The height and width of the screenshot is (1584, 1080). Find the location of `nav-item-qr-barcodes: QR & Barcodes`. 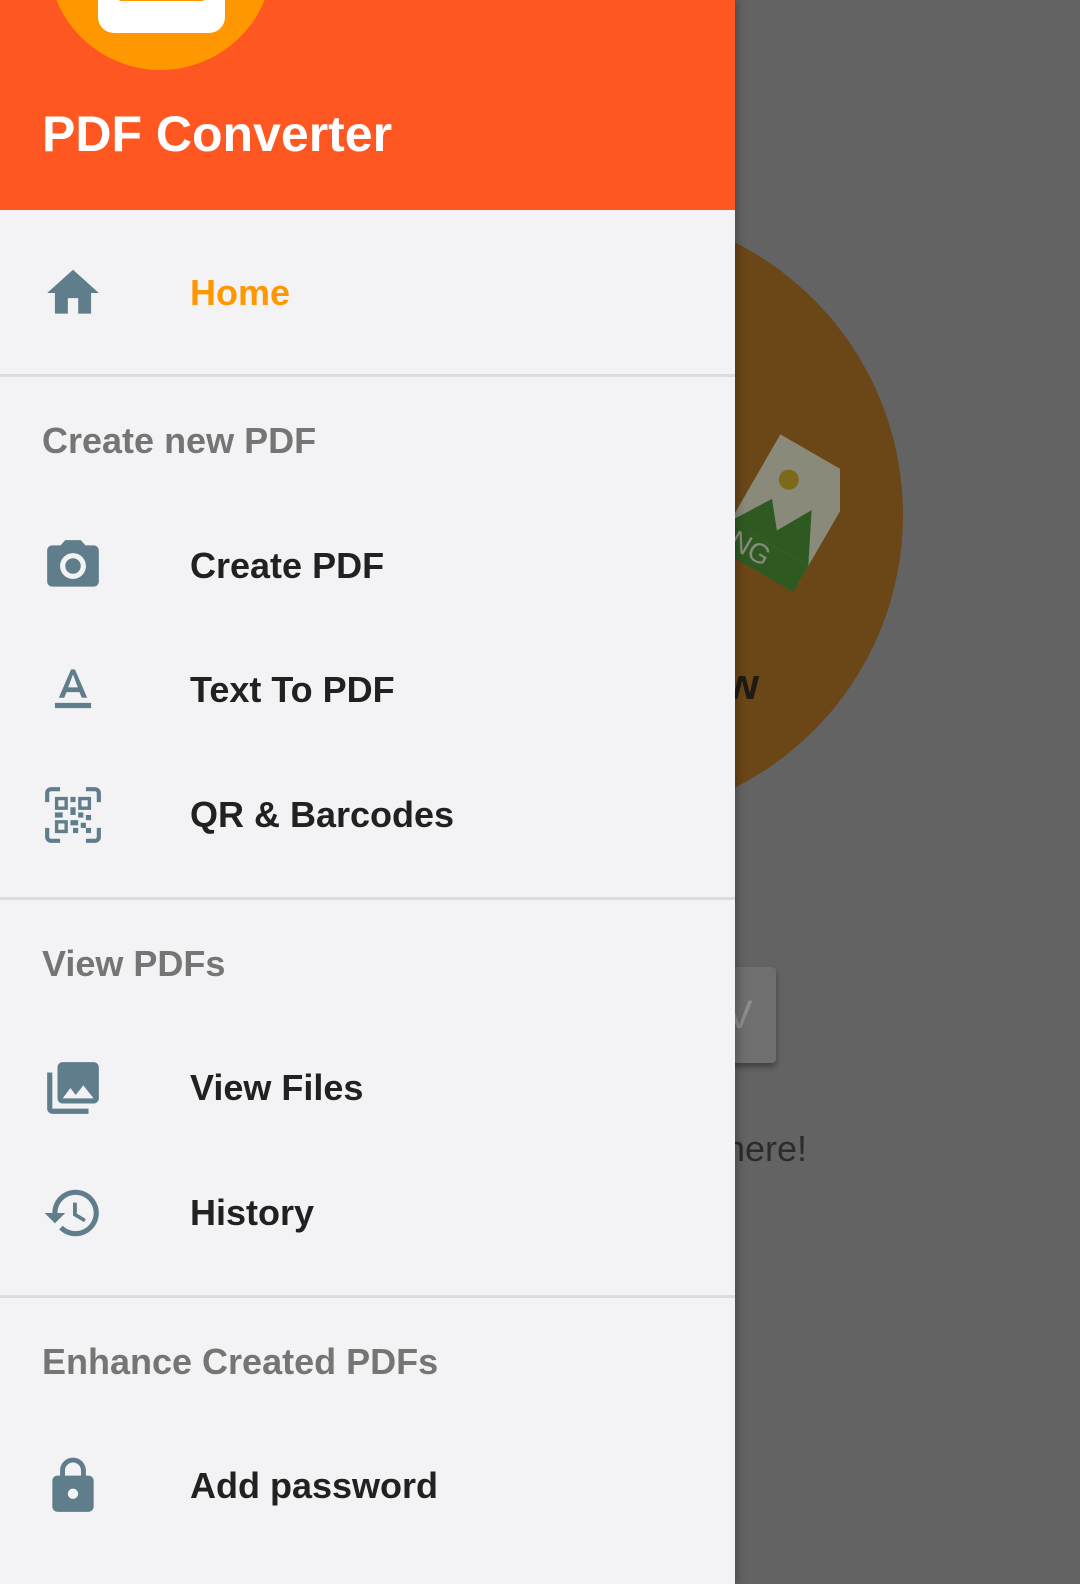

nav-item-qr-barcodes: QR & Barcodes is located at coordinates (367, 815).